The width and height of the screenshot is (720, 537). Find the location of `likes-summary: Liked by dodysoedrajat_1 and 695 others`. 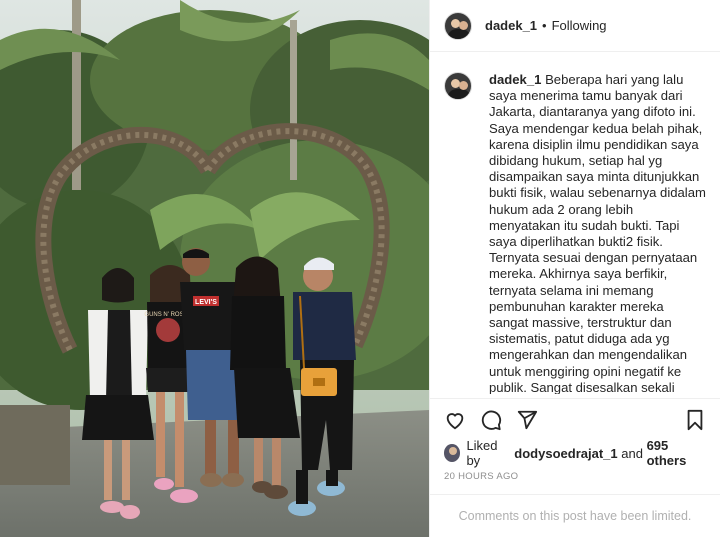

likes-summary: Liked by dodysoedrajat_1 and 695 others is located at coordinates (575, 453).